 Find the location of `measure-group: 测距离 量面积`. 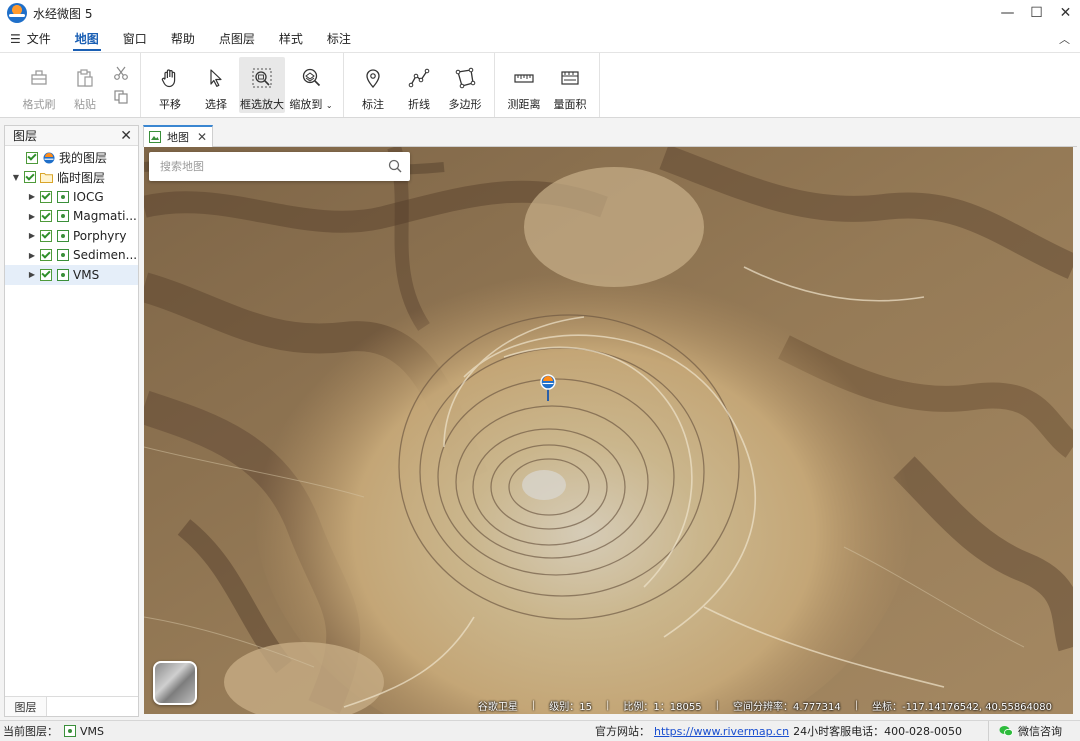

measure-group: 测距离 量面积 is located at coordinates (547, 85).